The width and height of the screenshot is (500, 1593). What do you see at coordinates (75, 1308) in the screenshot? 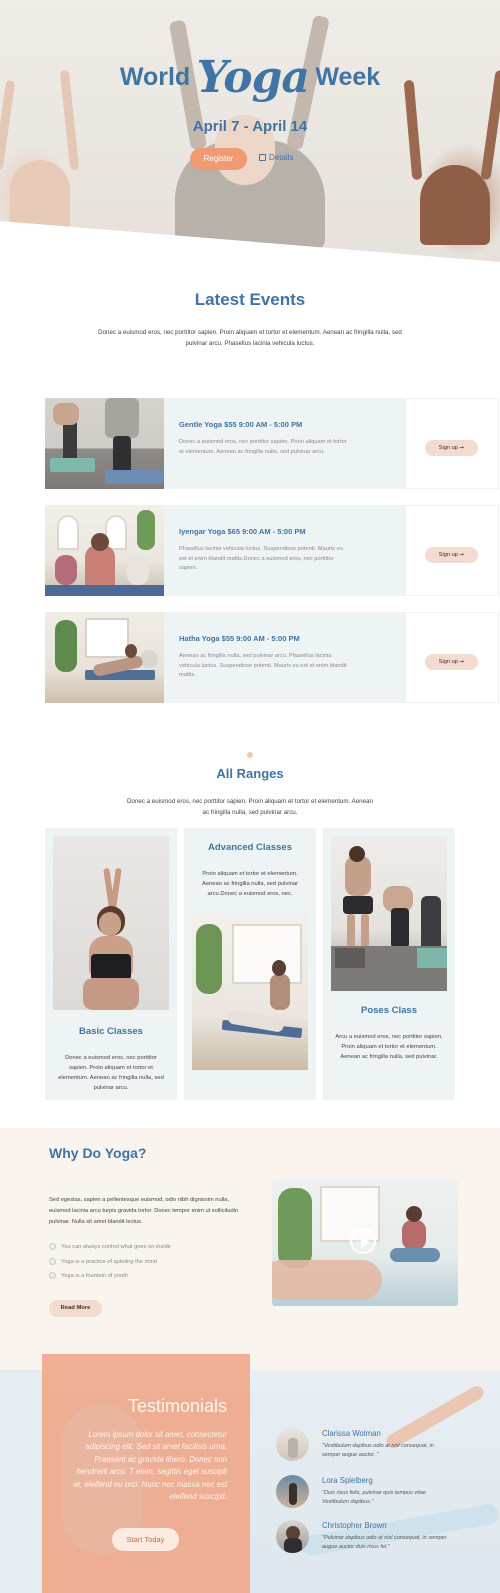
I see `read-more-button: Read More` at bounding box center [75, 1308].